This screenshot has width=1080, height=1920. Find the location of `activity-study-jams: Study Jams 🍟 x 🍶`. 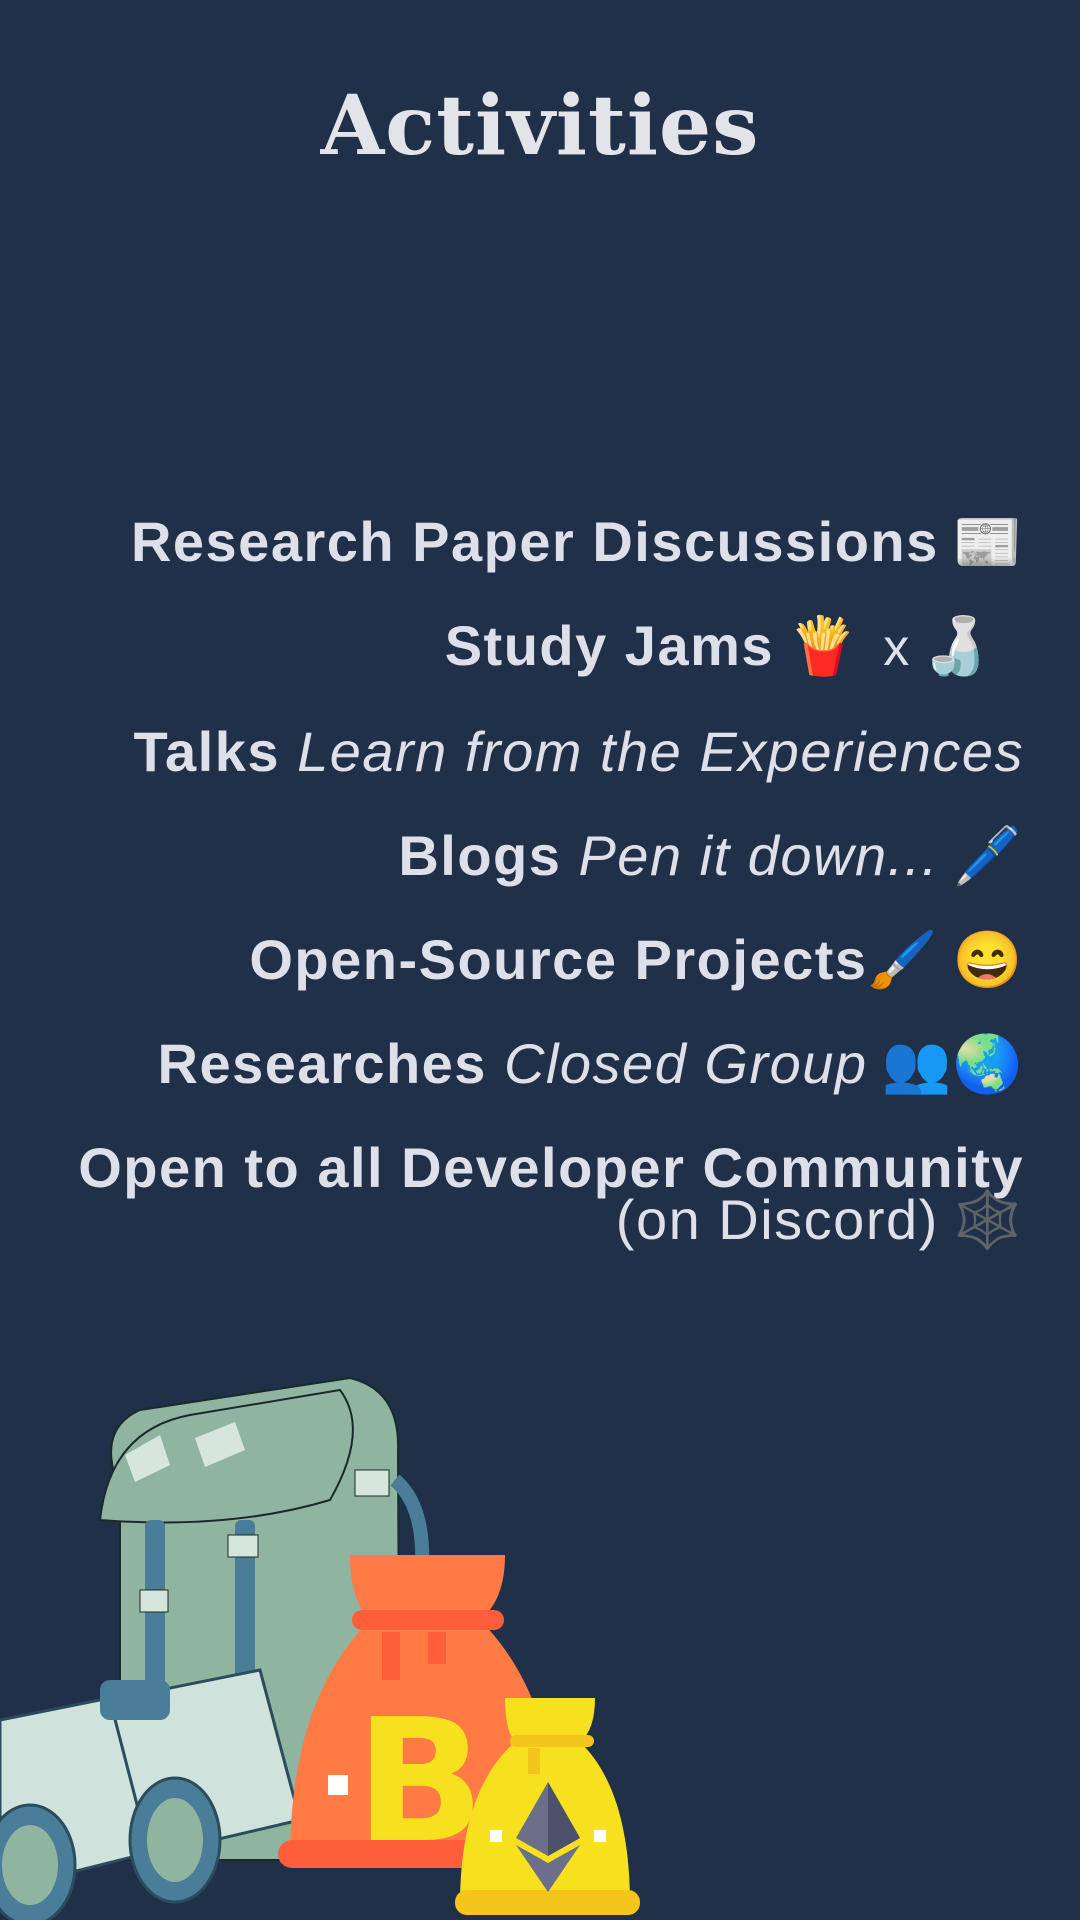

activity-study-jams: Study Jams 🍟 x 🍶 is located at coordinates (524, 647).